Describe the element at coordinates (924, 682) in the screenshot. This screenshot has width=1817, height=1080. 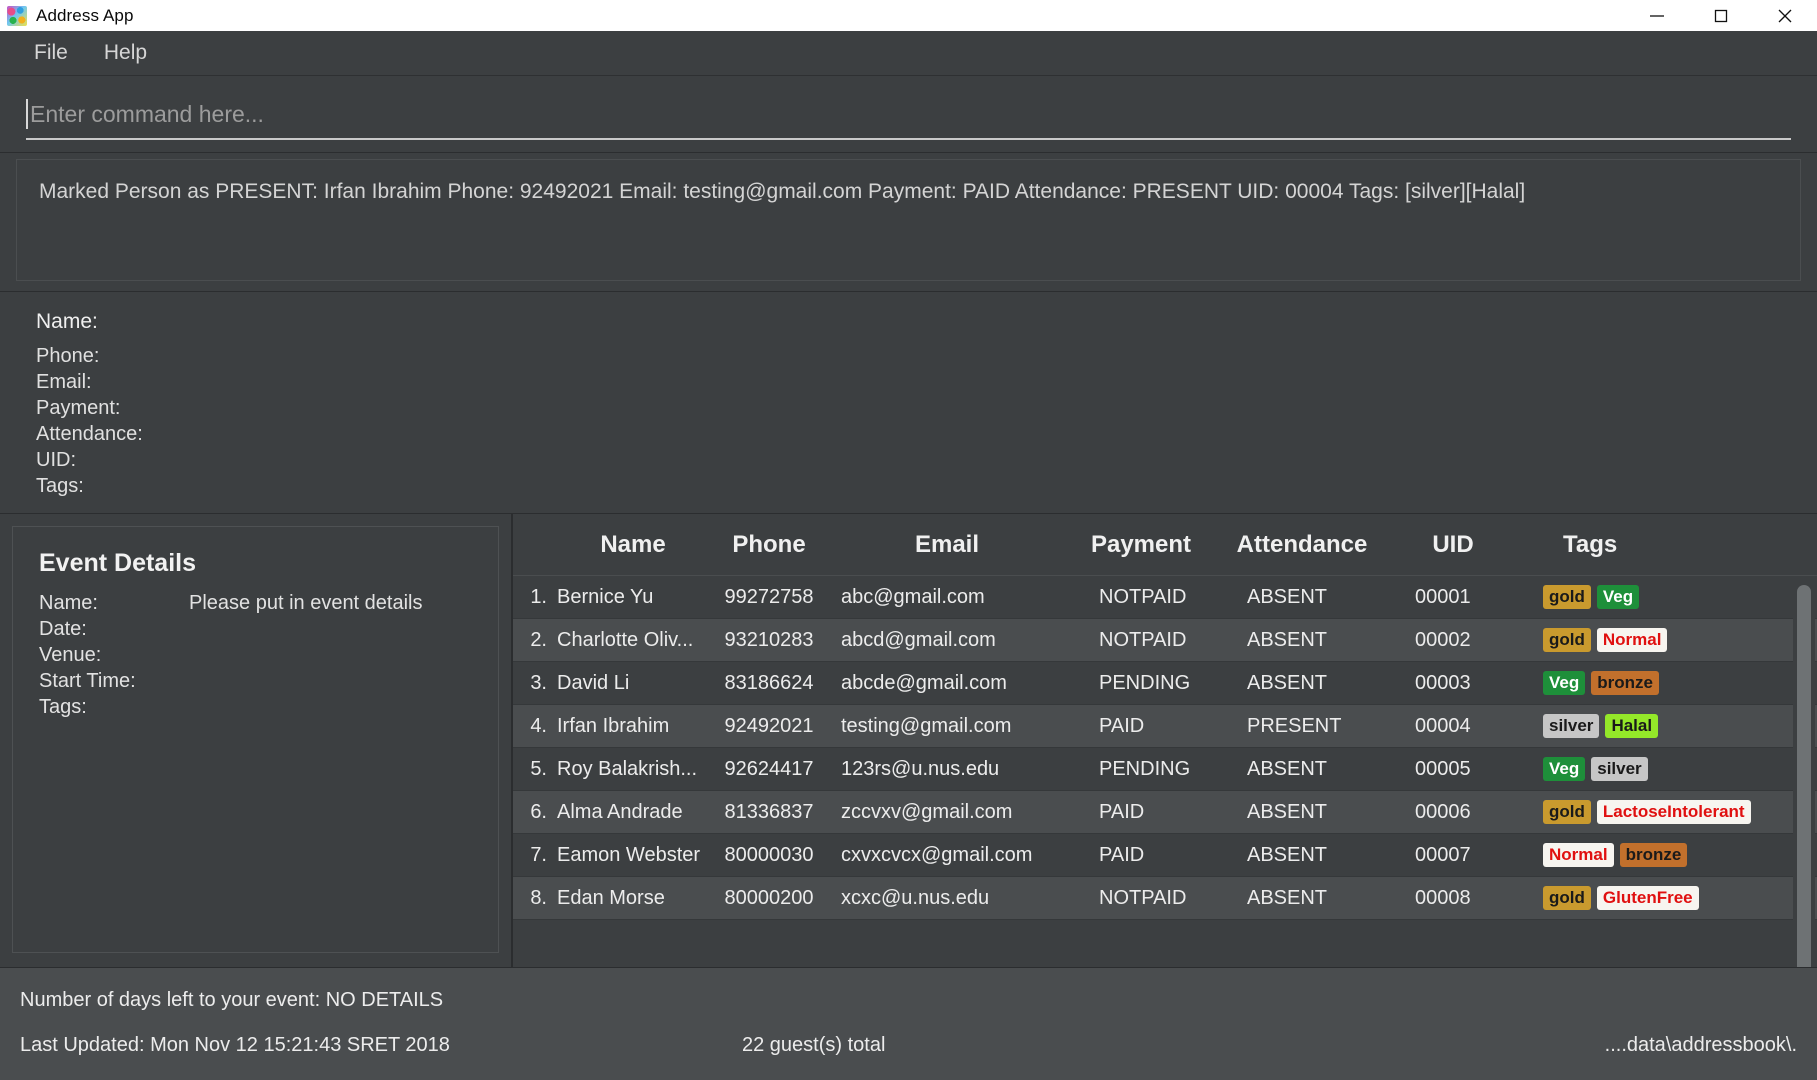
I see `cell-email: abcde@gmail.com` at that location.